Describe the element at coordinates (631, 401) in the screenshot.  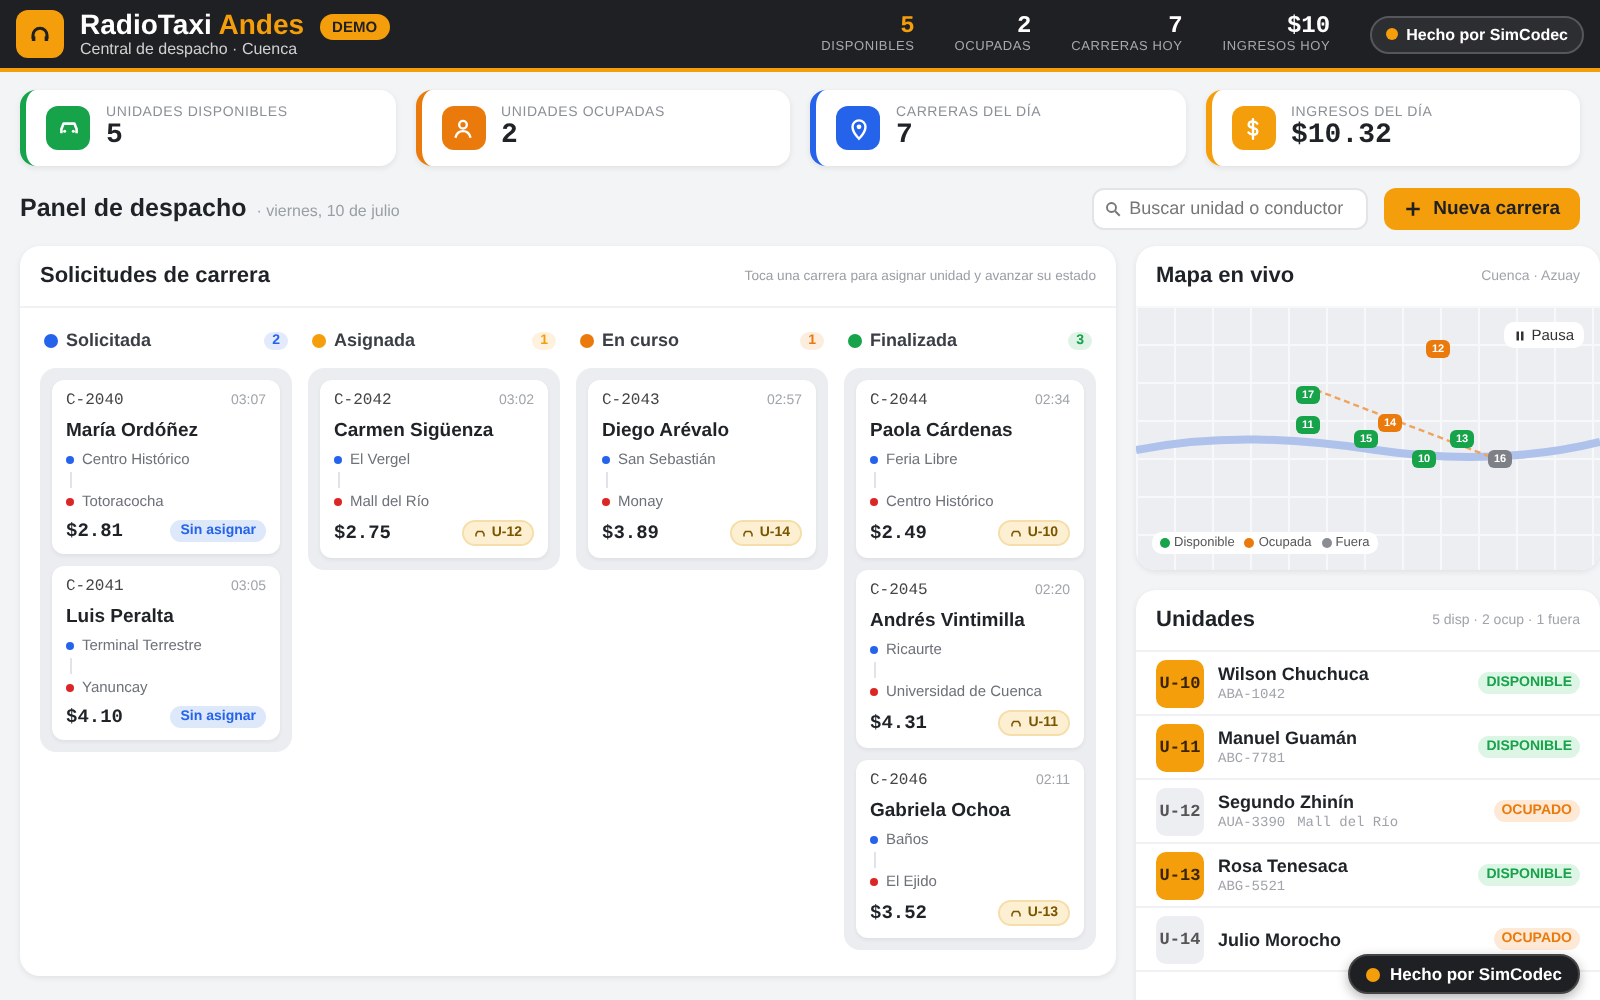
I see `ride-id: C-2043` at that location.